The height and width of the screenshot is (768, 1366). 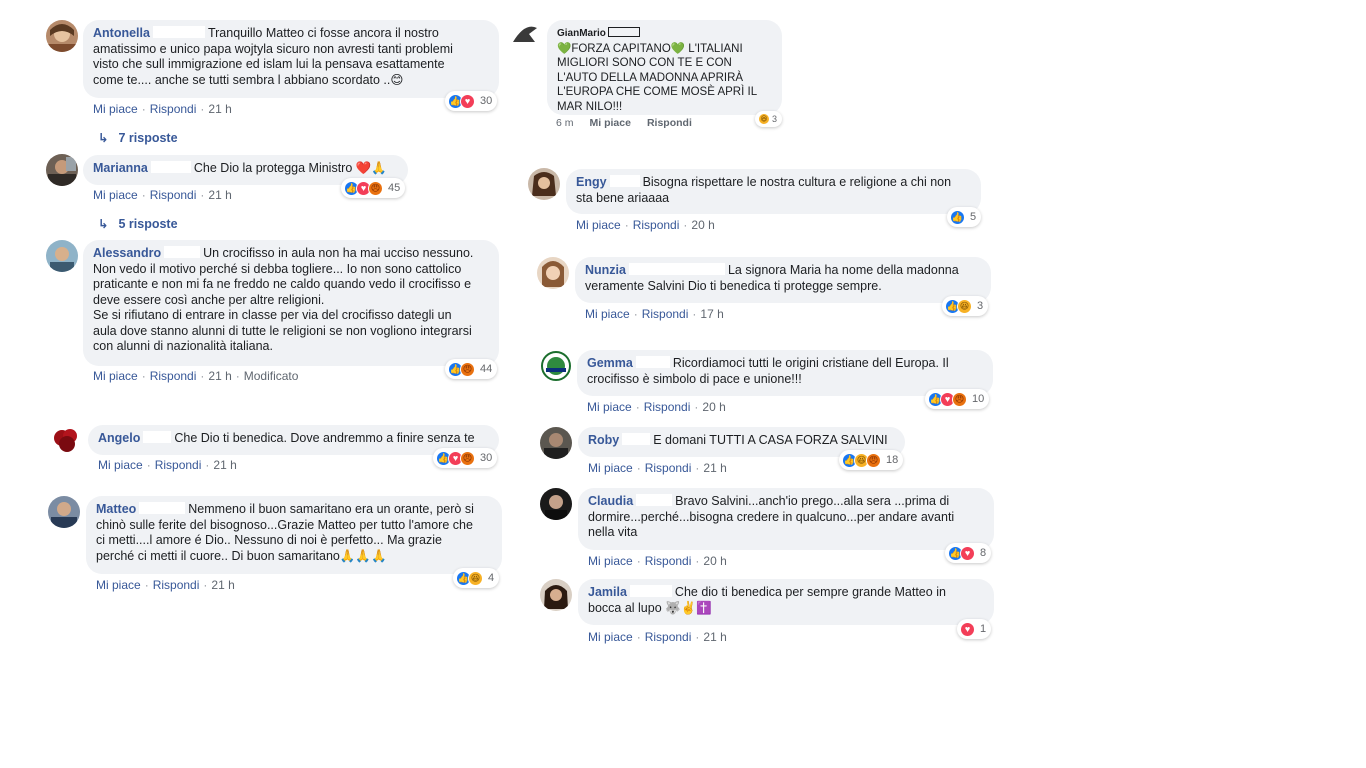 What do you see at coordinates (610, 363) in the screenshot?
I see `author-name: Gemma` at bounding box center [610, 363].